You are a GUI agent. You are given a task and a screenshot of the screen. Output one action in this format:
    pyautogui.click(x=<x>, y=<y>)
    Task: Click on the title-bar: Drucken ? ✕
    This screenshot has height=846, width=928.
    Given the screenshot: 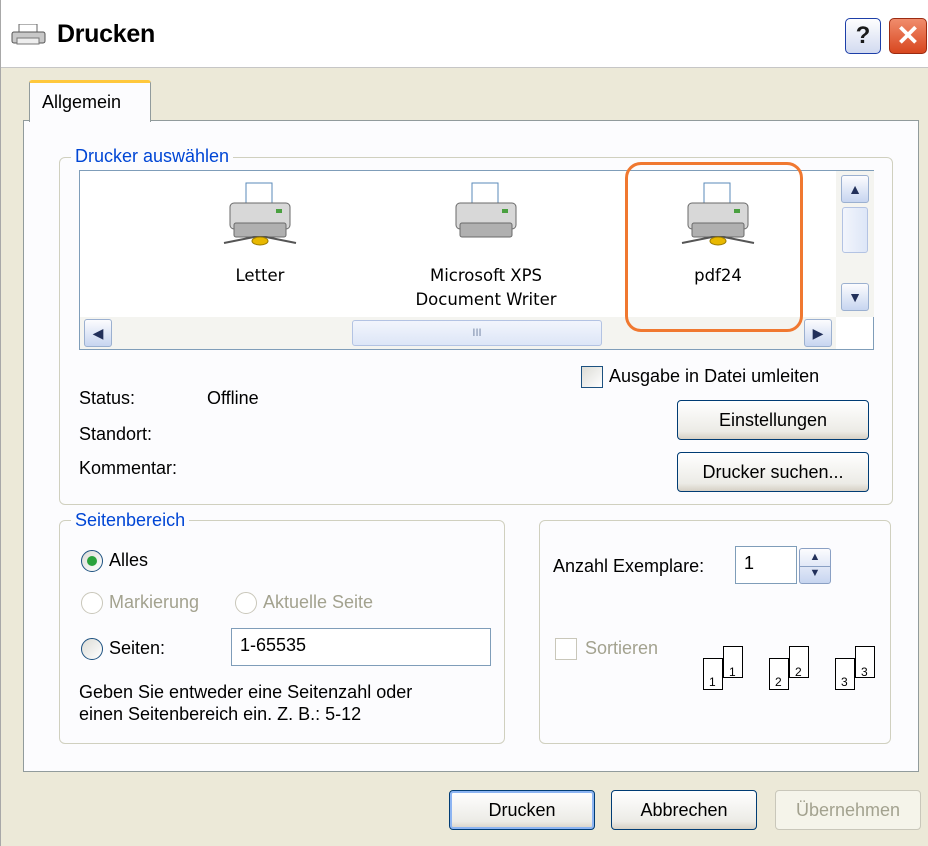 What is the action you would take?
    pyautogui.click(x=464, y=34)
    